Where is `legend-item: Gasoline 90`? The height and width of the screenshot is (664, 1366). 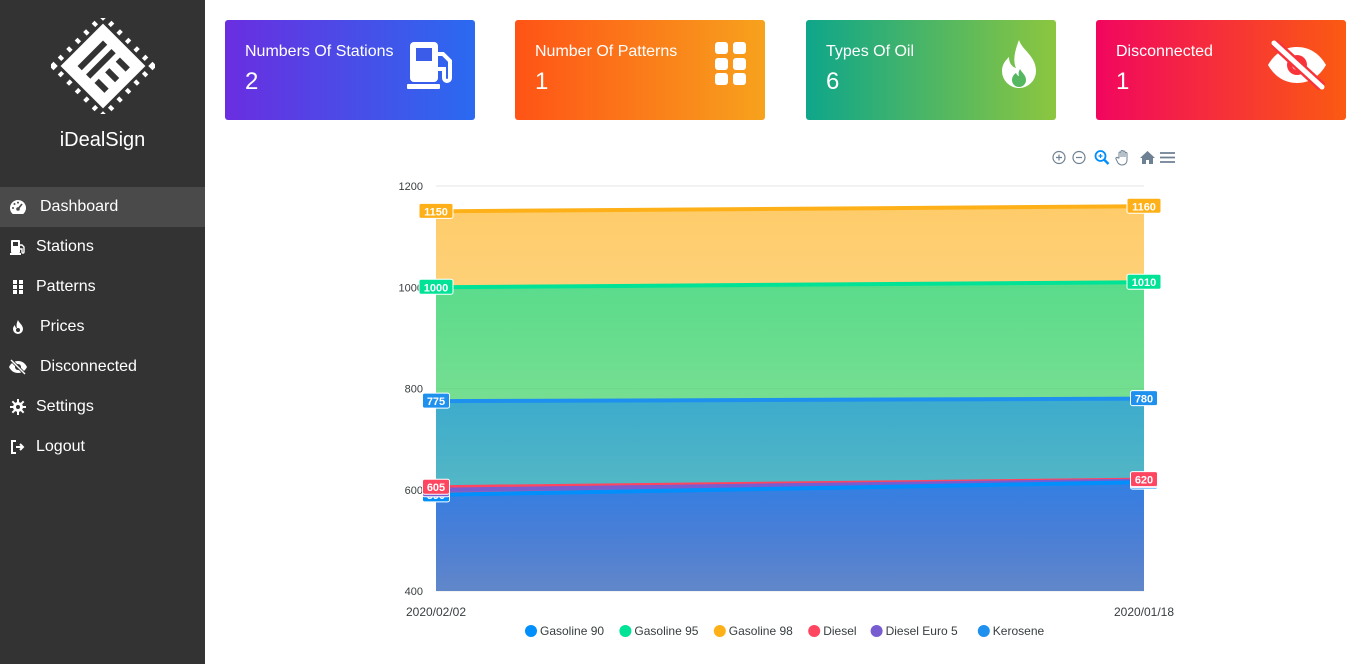
legend-item: Gasoline 90 is located at coordinates (564, 631).